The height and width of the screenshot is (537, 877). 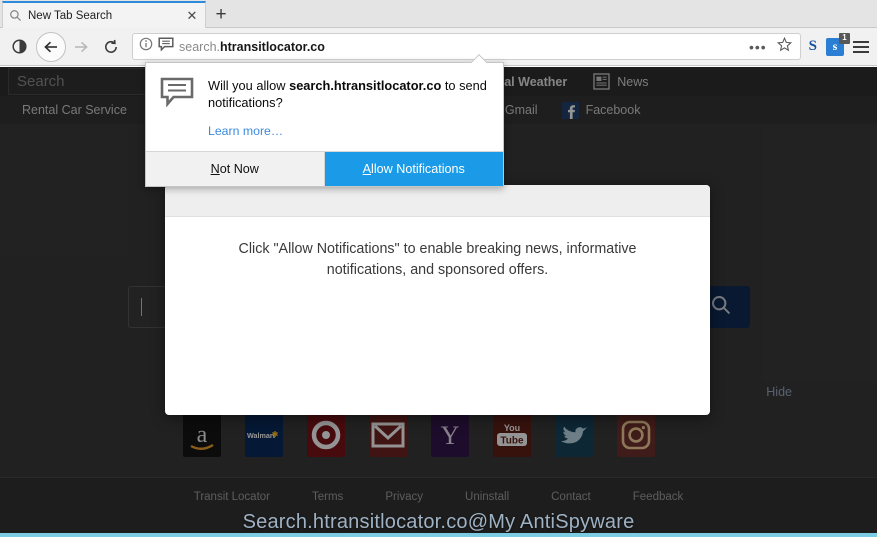 What do you see at coordinates (779, 392) in the screenshot?
I see `hide-shortcuts-link: Hide` at bounding box center [779, 392].